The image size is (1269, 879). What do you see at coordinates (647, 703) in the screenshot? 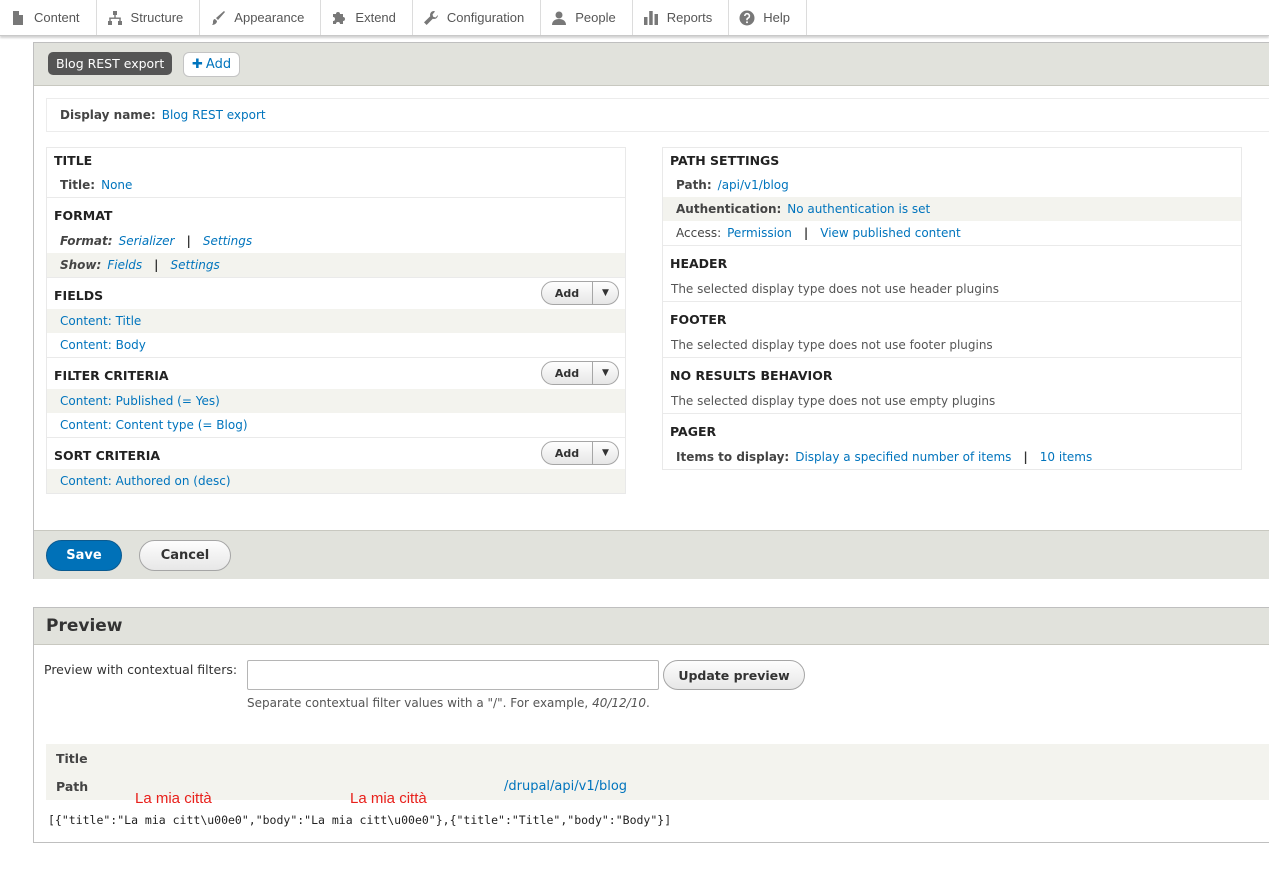
I see `help-end: .` at bounding box center [647, 703].